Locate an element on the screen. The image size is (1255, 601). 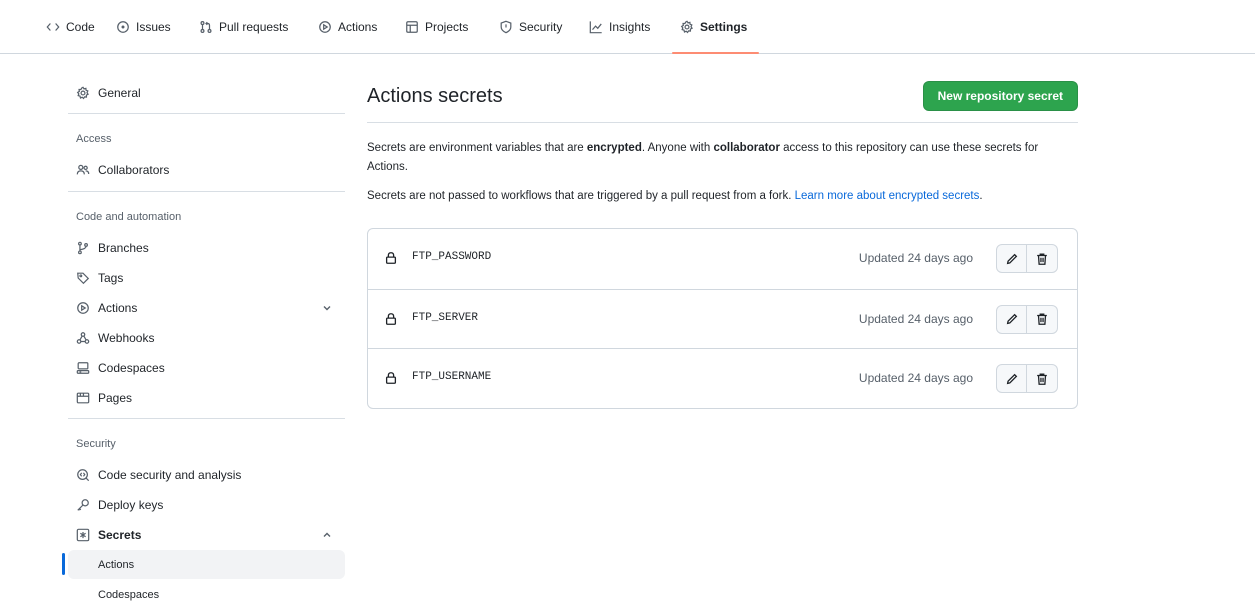
desc-text: . Anyone with is located at coordinates (677, 148).